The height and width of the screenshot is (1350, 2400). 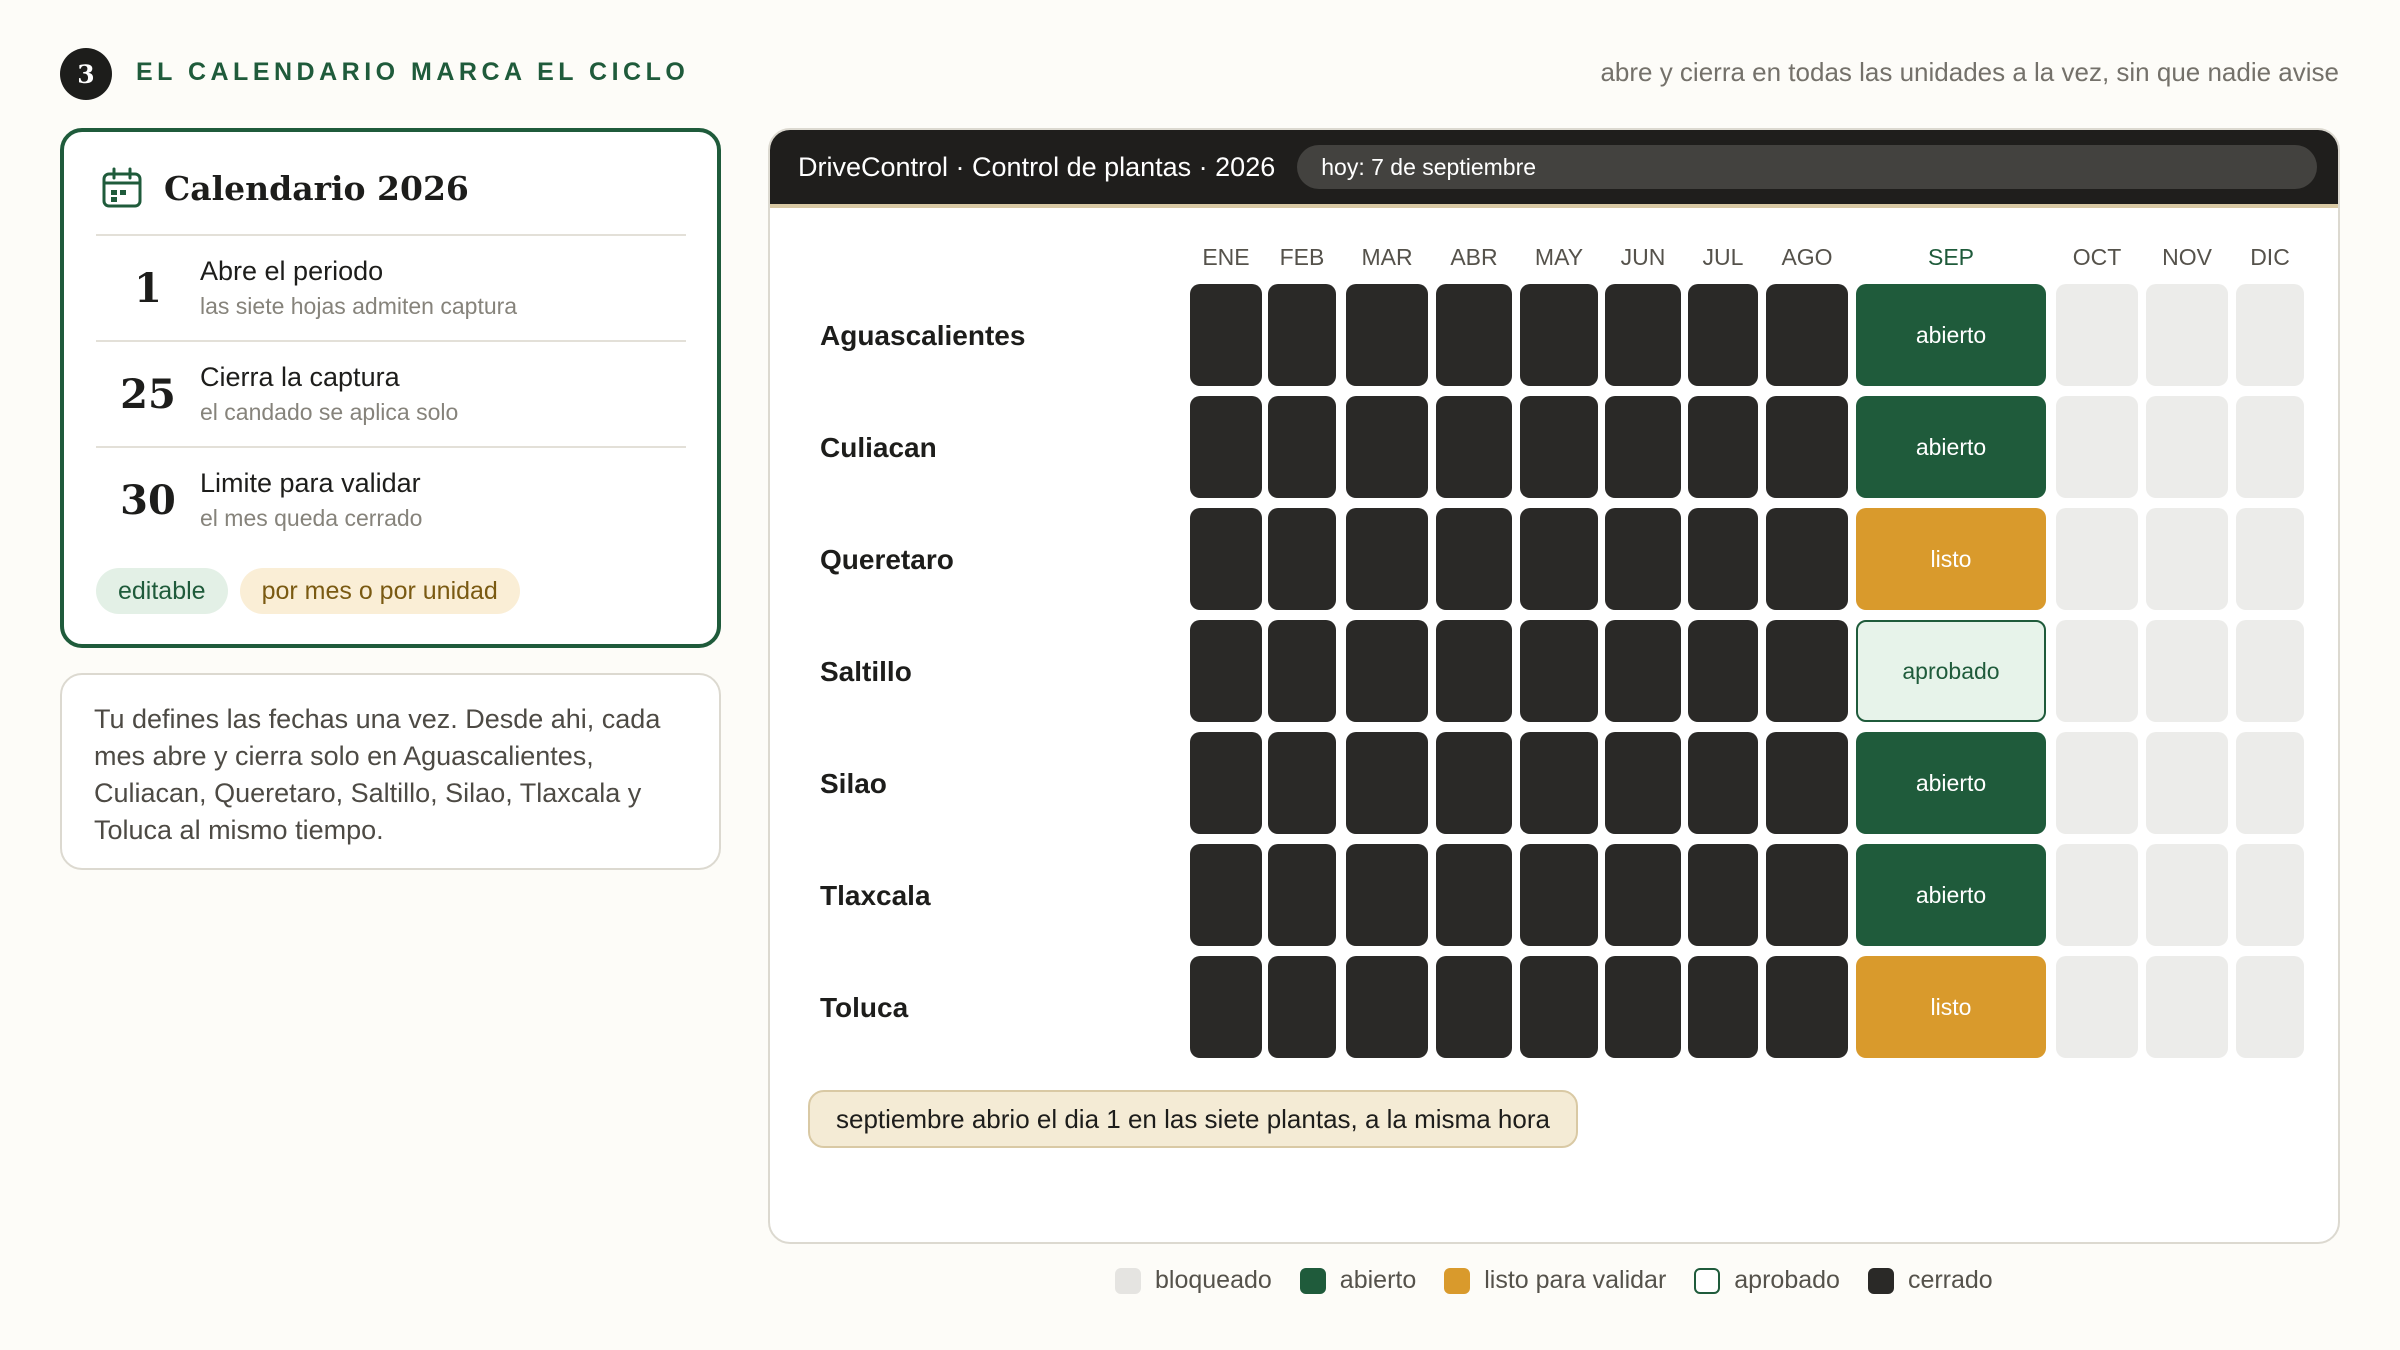 I want to click on calendar-chips: editable por mes o por unidad, so click(x=308, y=591).